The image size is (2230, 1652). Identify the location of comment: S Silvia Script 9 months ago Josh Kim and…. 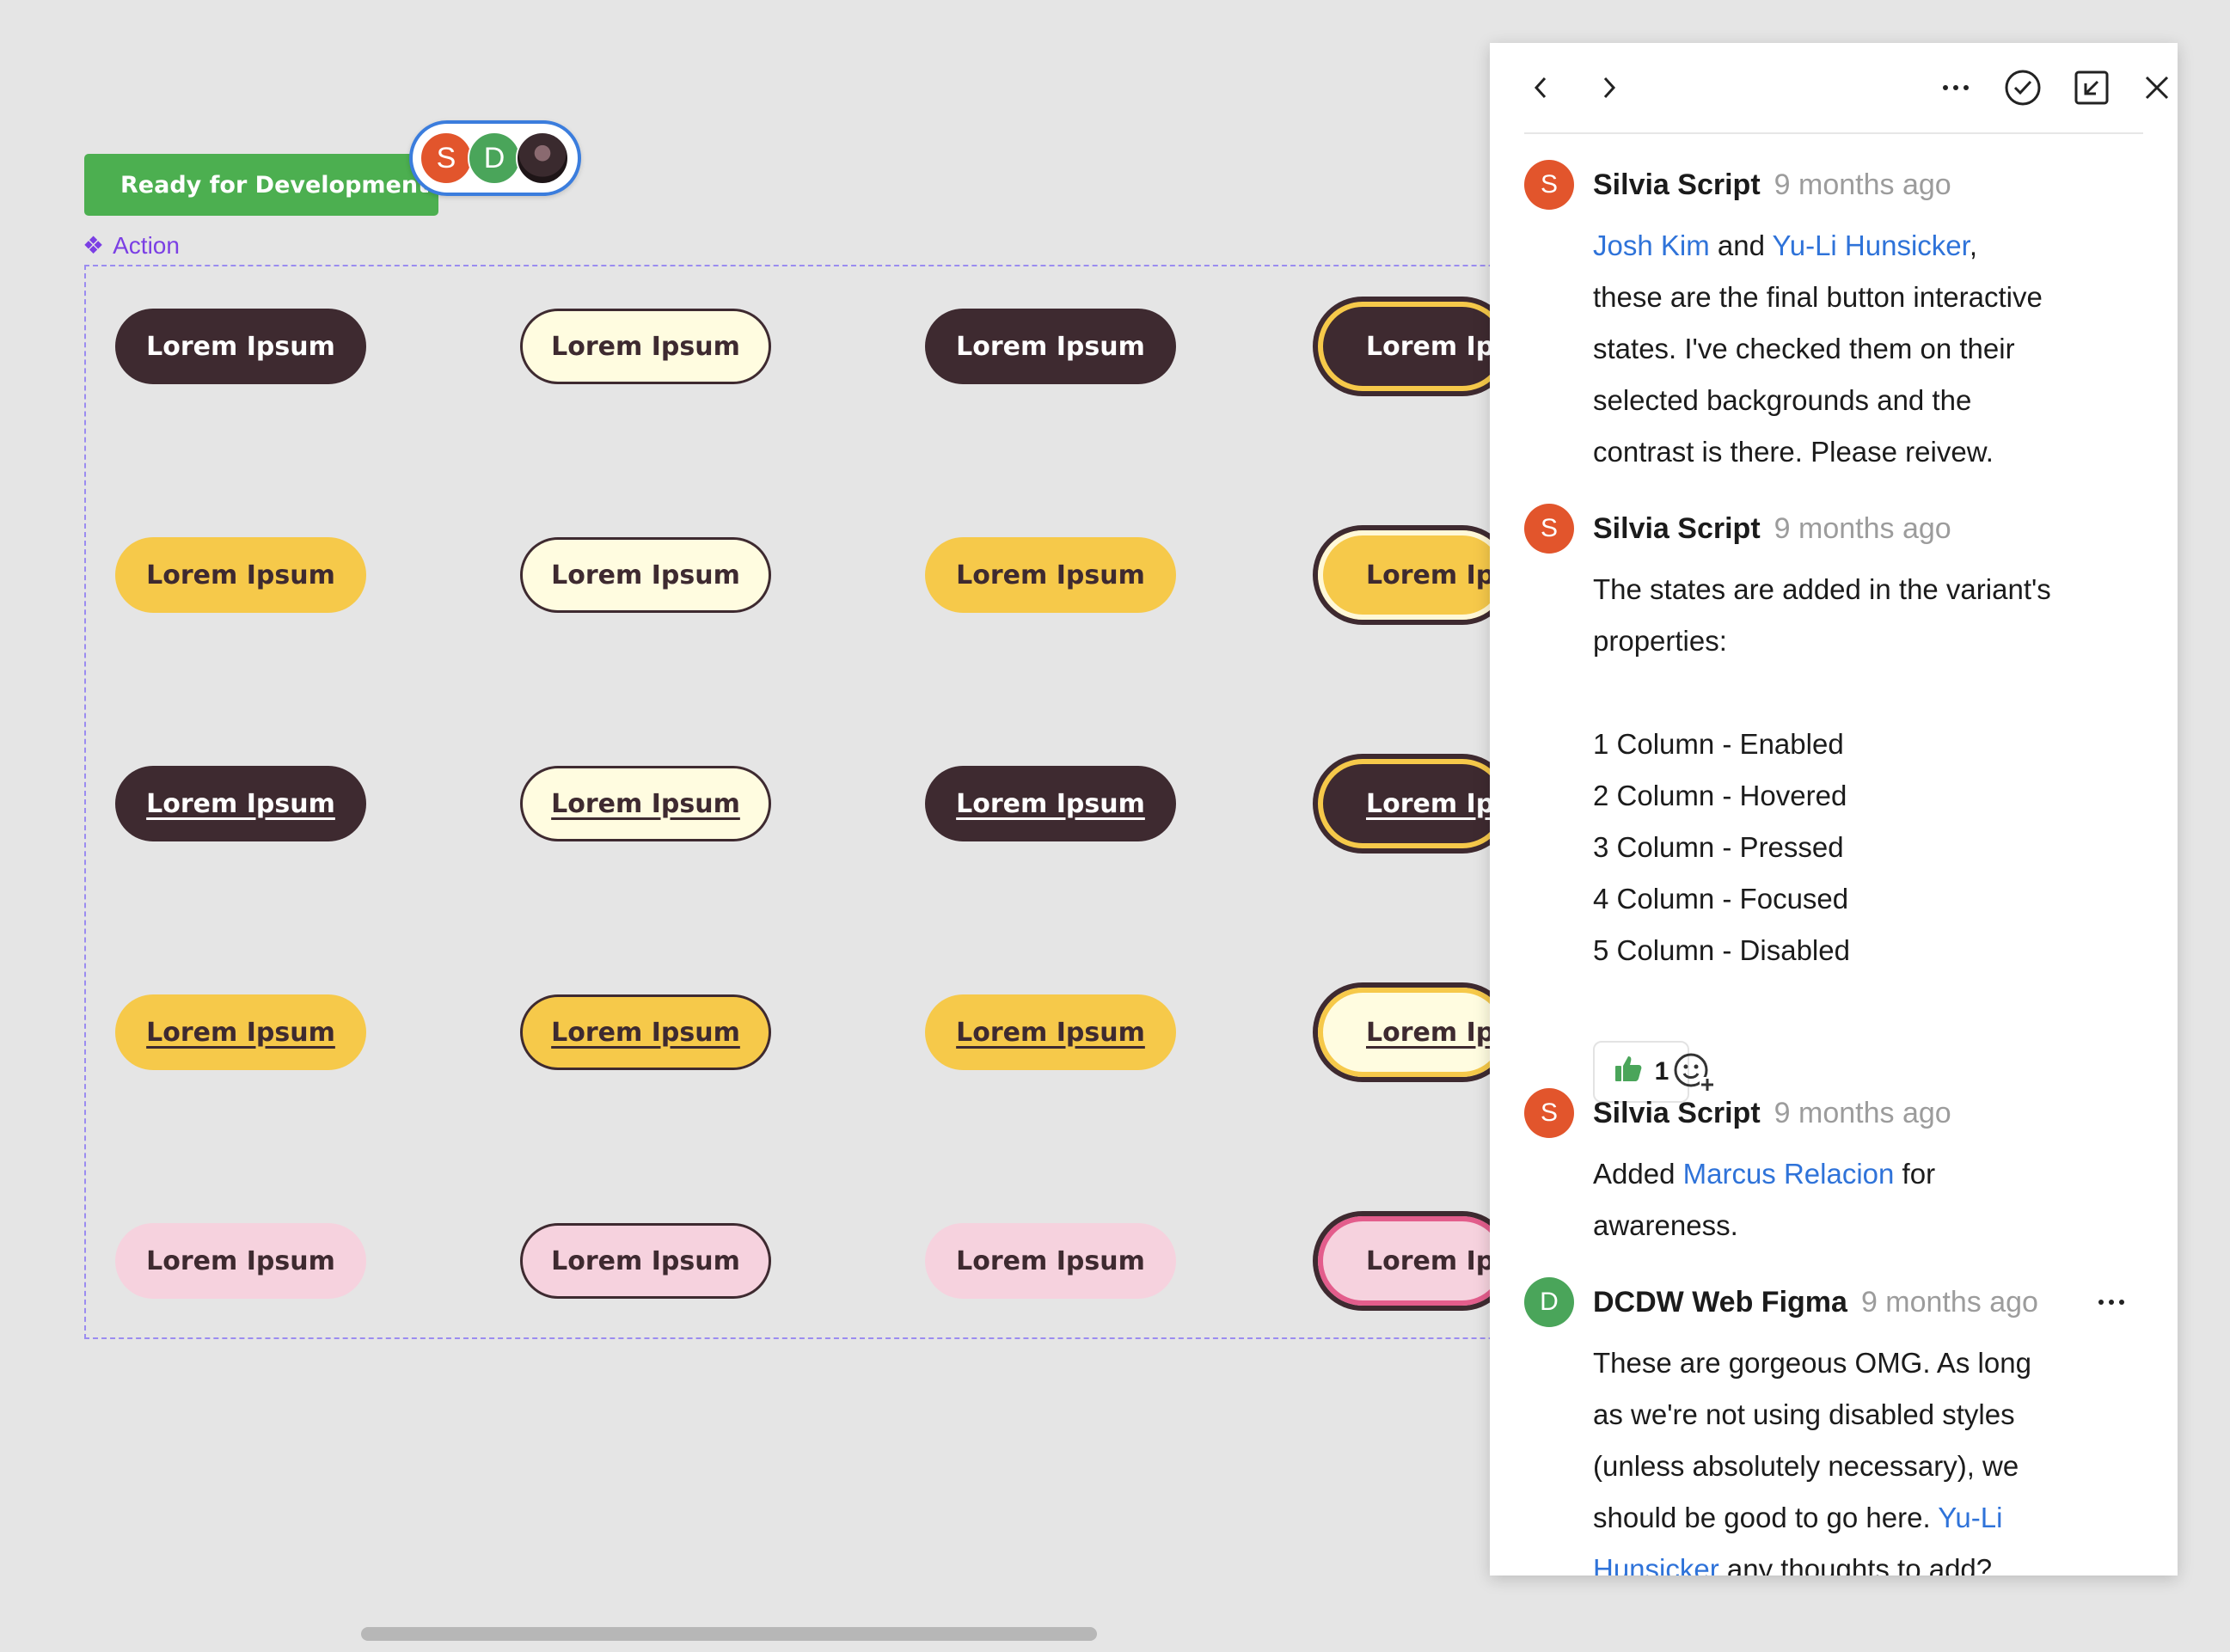
(1833, 340).